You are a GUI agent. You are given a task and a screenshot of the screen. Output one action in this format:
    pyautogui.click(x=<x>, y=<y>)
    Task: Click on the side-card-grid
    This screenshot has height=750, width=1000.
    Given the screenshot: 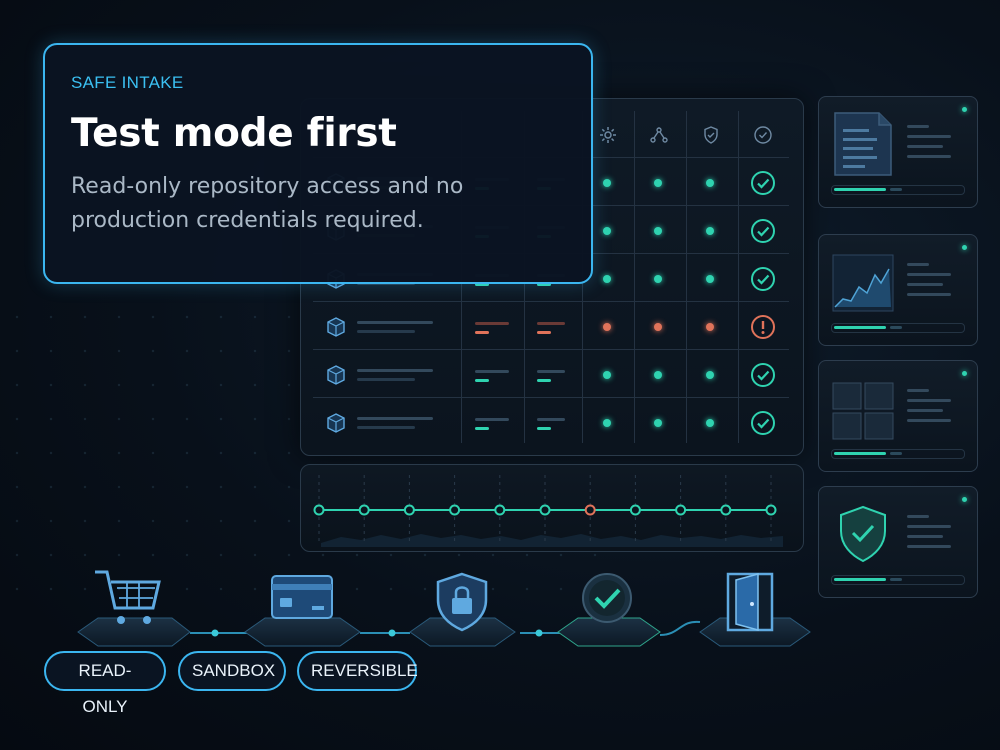 What is the action you would take?
    pyautogui.click(x=898, y=416)
    